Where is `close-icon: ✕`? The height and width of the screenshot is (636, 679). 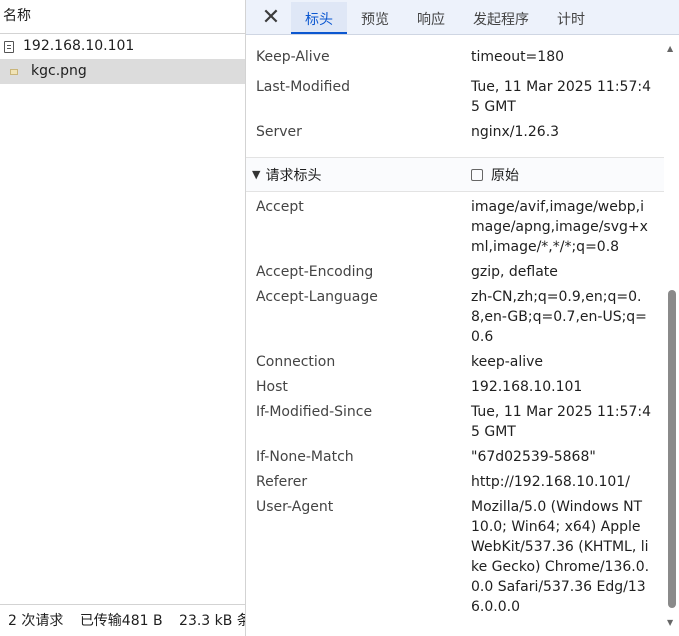
close-icon: ✕ is located at coordinates (271, 17).